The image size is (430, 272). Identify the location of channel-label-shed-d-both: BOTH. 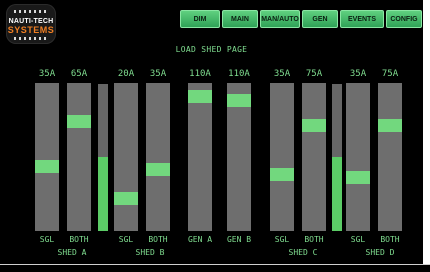
(390, 239).